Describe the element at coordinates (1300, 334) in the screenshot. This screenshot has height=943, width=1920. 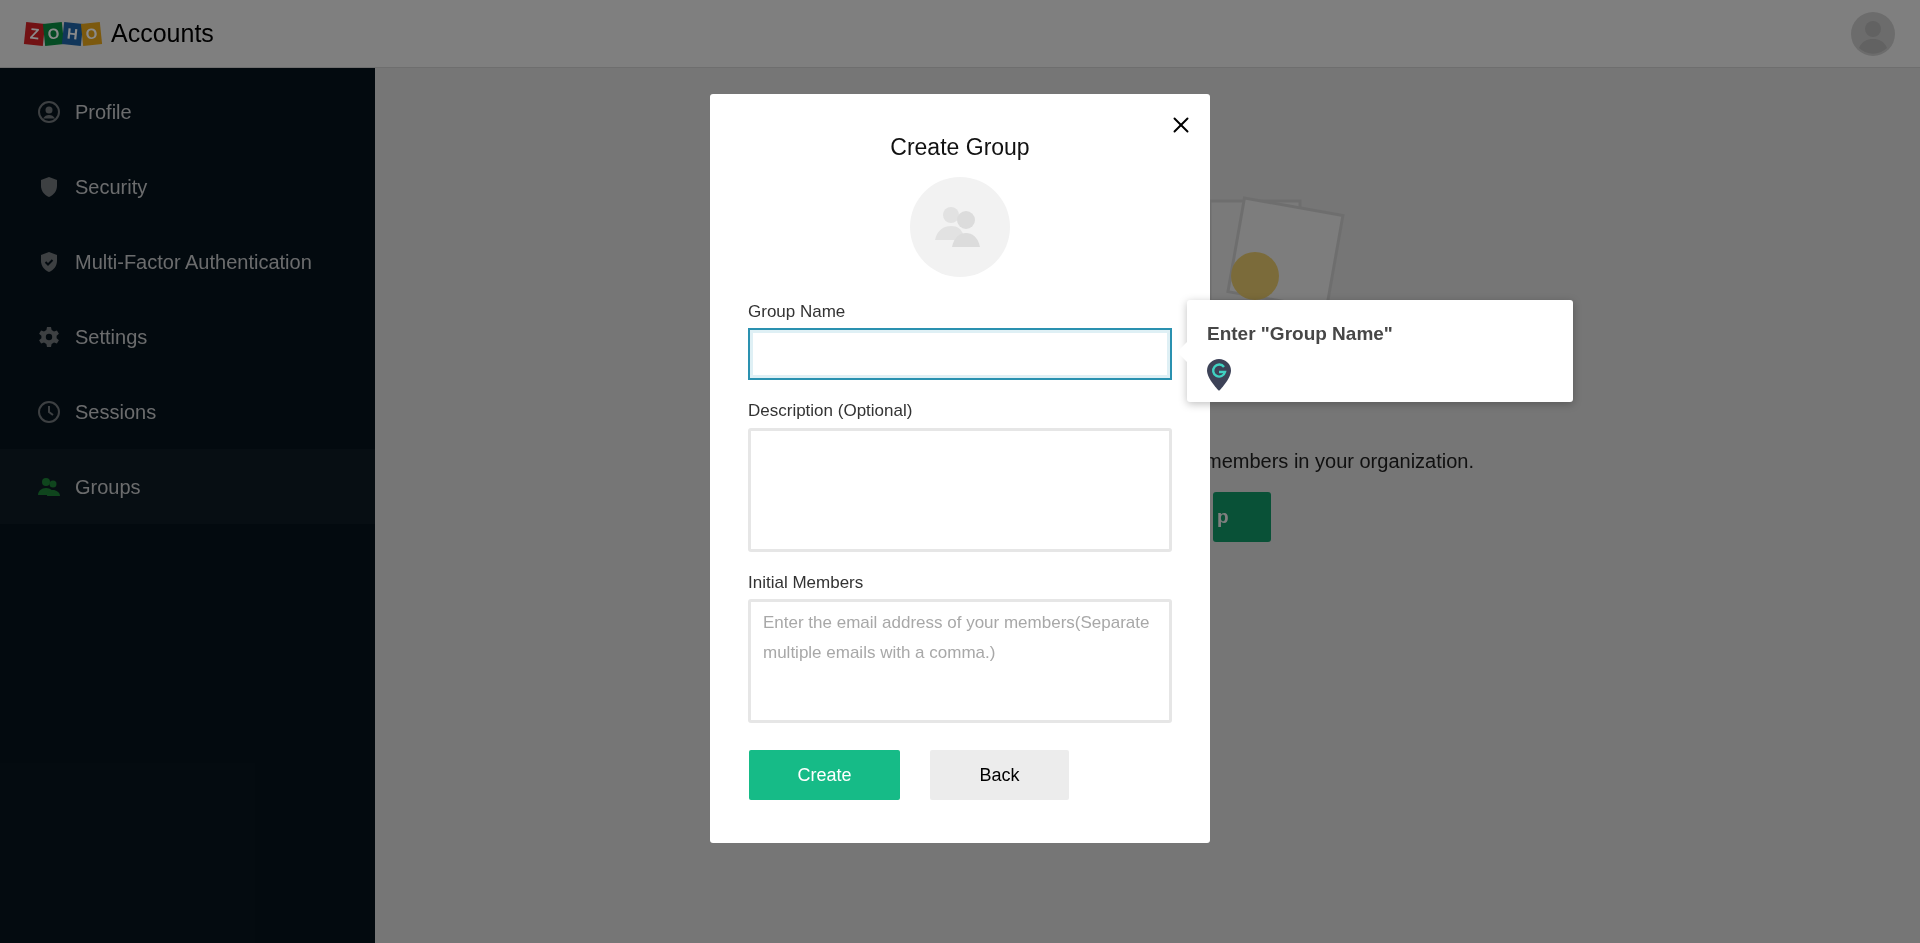
I see `tooltip-title: Enter "Group Name"` at that location.